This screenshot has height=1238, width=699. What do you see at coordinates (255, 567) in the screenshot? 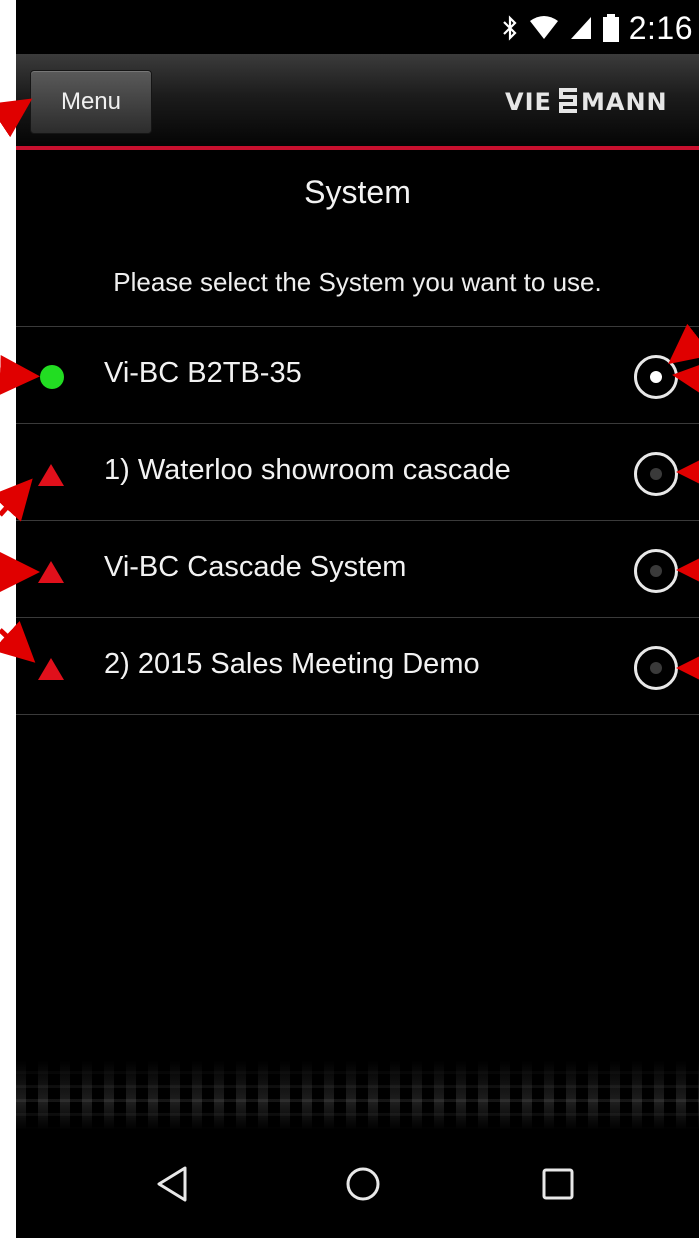
I see `system-label: Vi-BC Cascade System` at bounding box center [255, 567].